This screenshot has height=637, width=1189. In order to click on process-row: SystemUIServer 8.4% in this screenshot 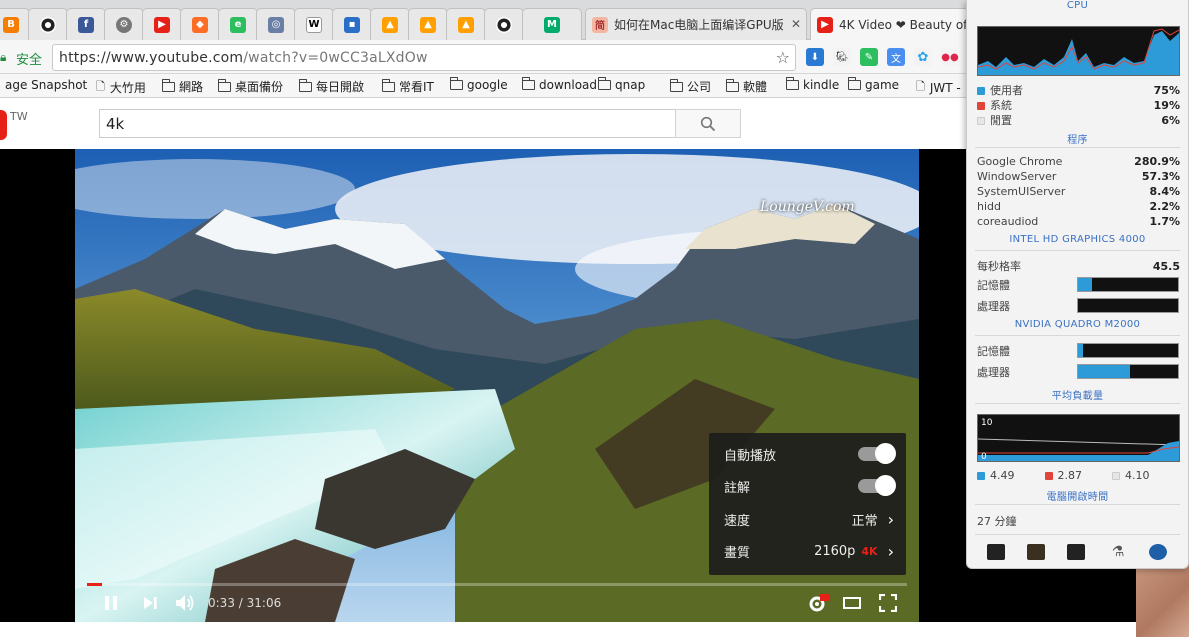, I will do `click(1078, 191)`.